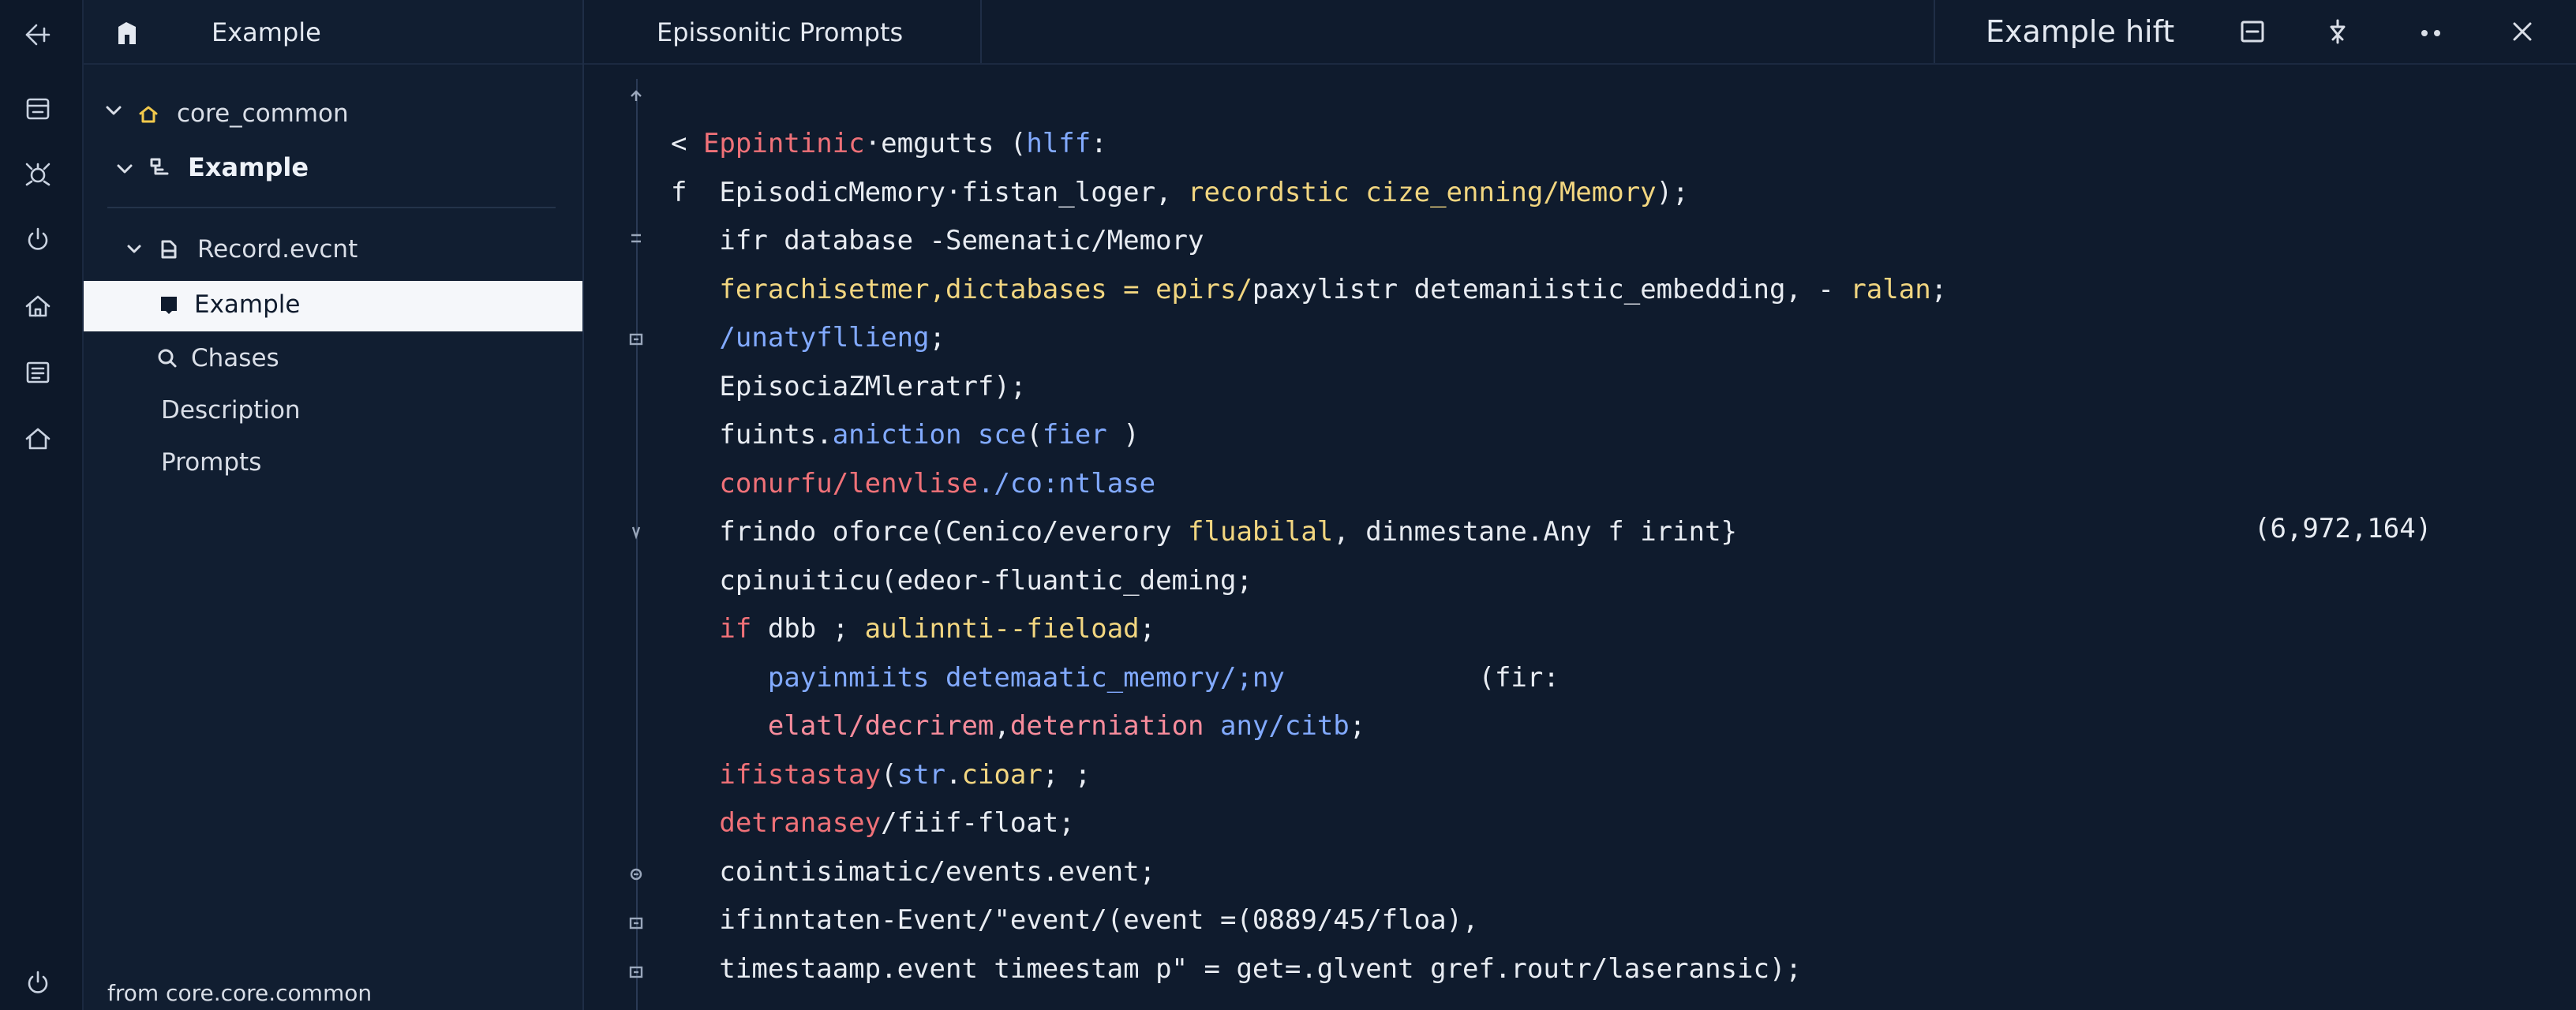 This screenshot has width=2576, height=1010. I want to click on debug-icon, so click(37, 173).